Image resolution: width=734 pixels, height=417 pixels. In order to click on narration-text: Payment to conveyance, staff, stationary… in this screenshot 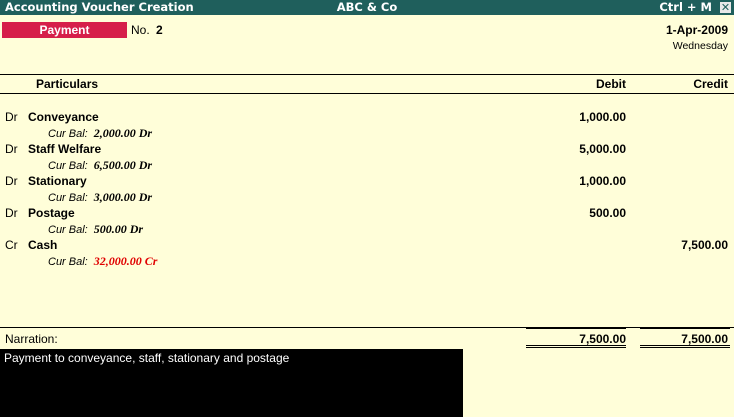, I will do `click(147, 358)`.